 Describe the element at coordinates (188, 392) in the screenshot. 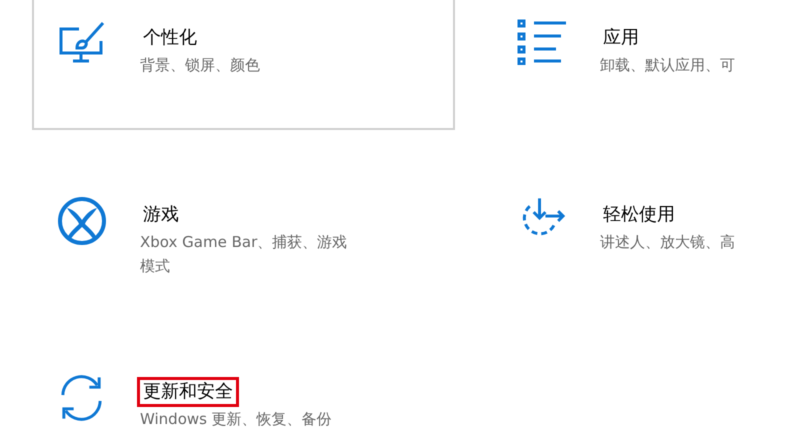

I see `tile-title: 更新和安全` at that location.